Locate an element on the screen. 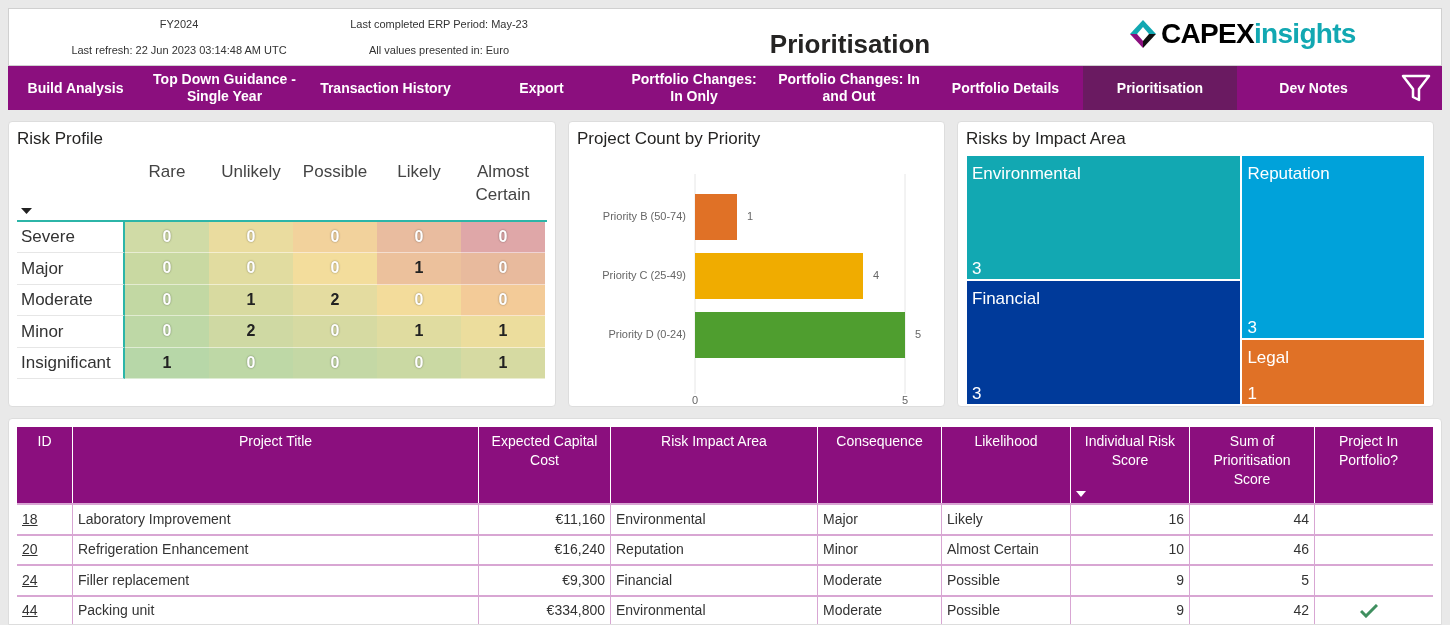 This screenshot has height=625, width=1450. page-title: Prioritisation is located at coordinates (850, 44).